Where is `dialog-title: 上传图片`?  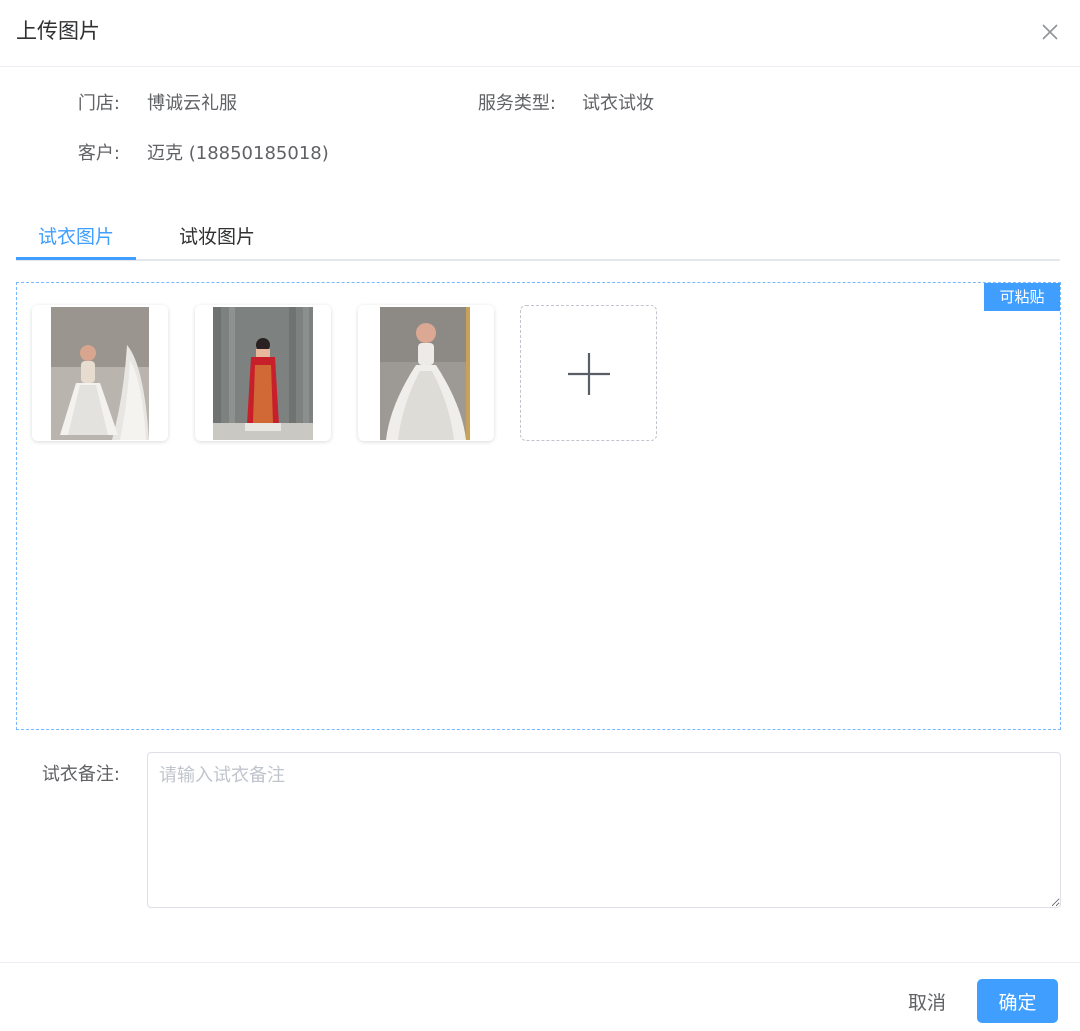 dialog-title: 上传图片 is located at coordinates (58, 31).